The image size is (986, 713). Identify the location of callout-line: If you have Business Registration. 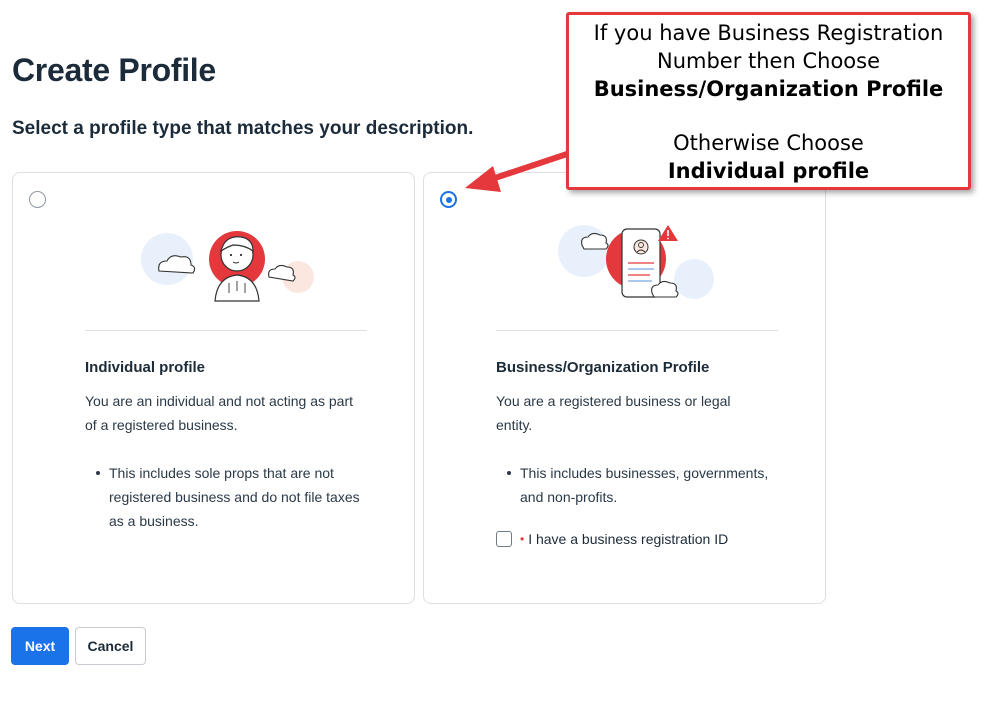
(768, 33).